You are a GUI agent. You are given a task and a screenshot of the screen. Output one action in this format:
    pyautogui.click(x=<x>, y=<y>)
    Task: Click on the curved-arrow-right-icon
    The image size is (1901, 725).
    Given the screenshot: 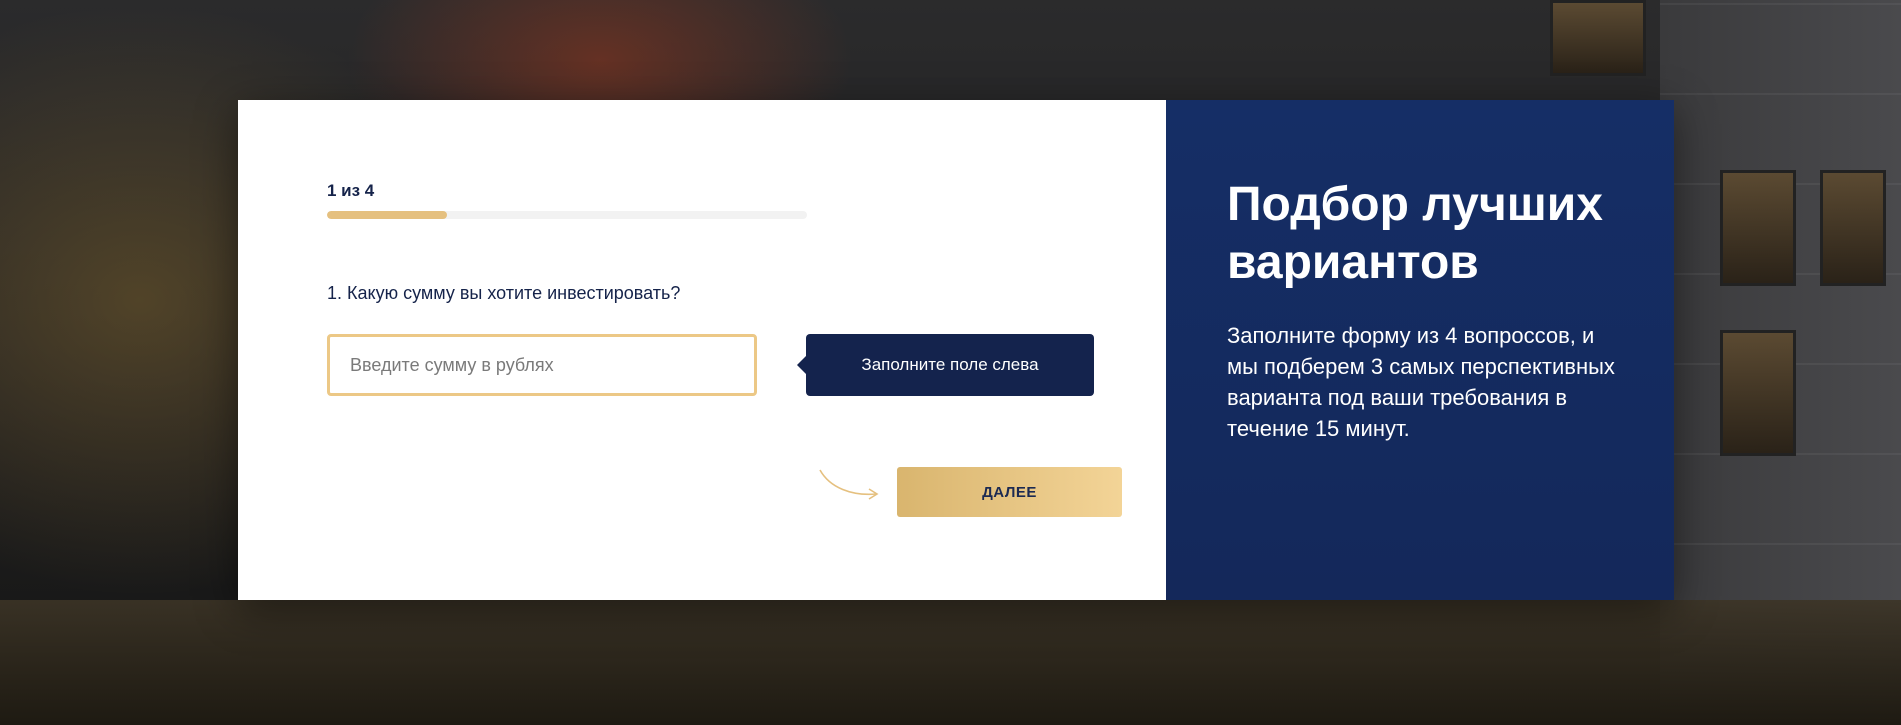 What is the action you would take?
    pyautogui.click(x=849, y=484)
    